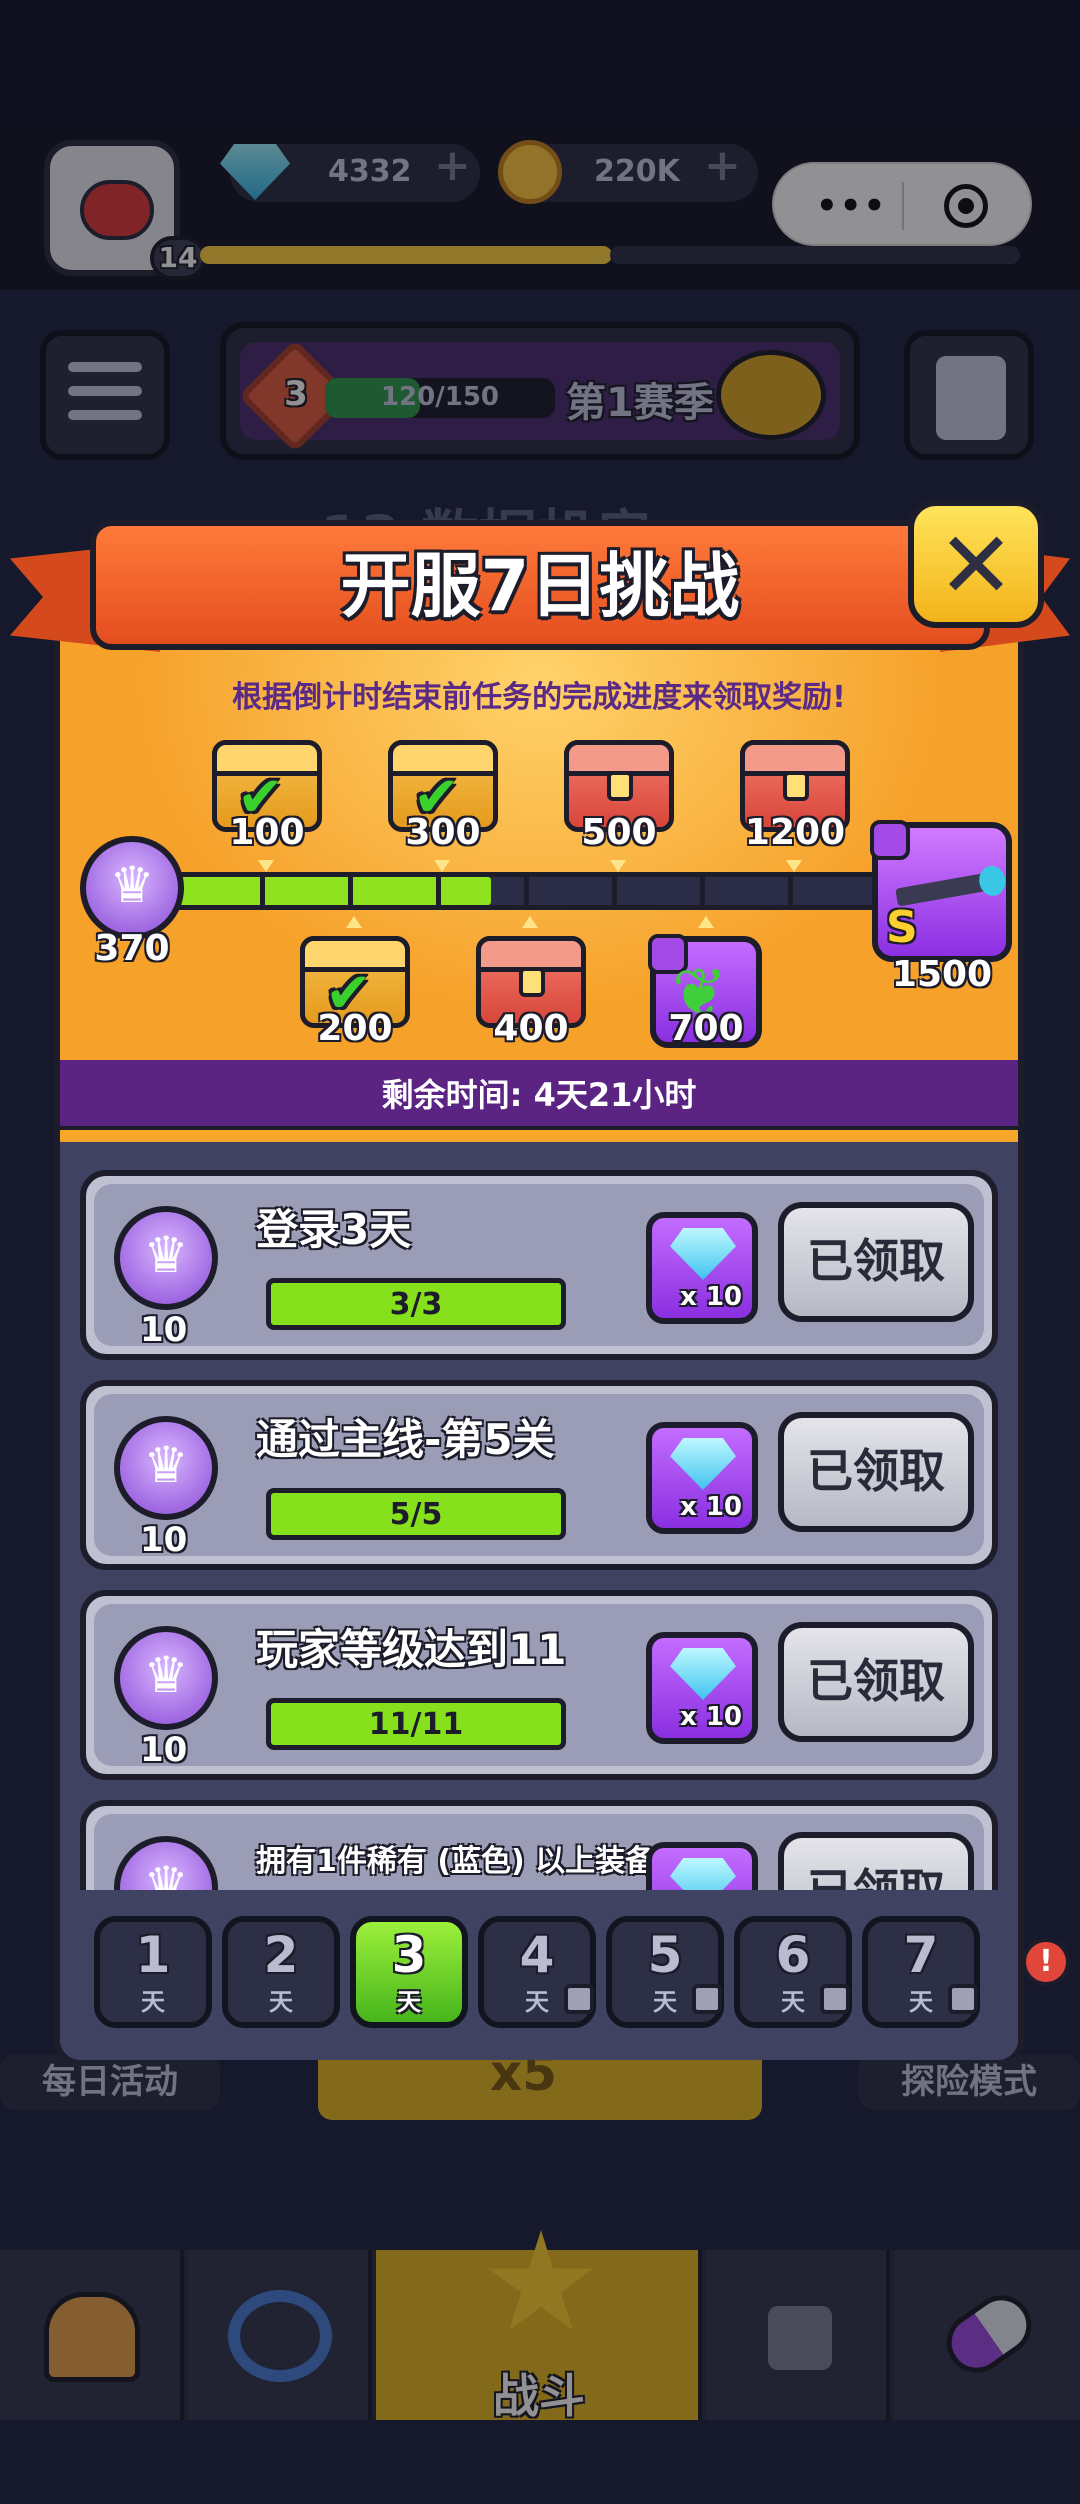 This screenshot has height=2504, width=1080. I want to click on task-reward, so click(702, 1867).